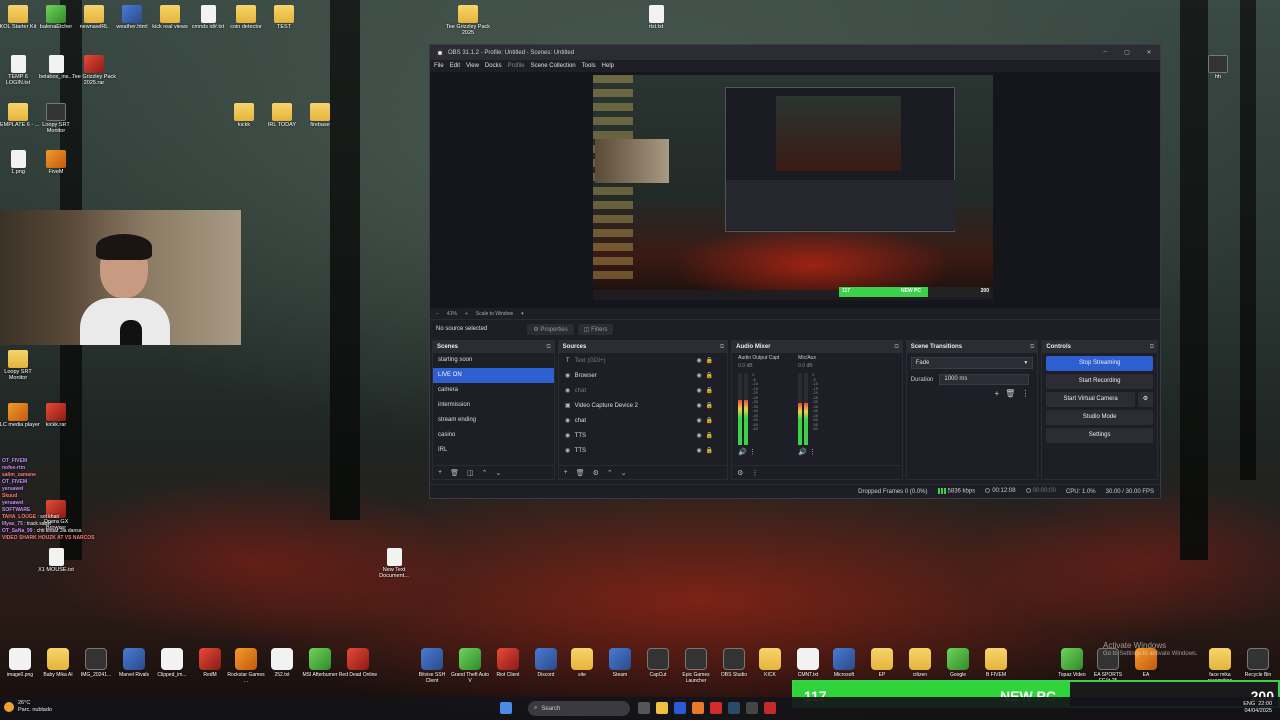 The height and width of the screenshot is (720, 1280). Describe the element at coordinates (493, 390) in the screenshot. I see `scene-item: camera` at that location.